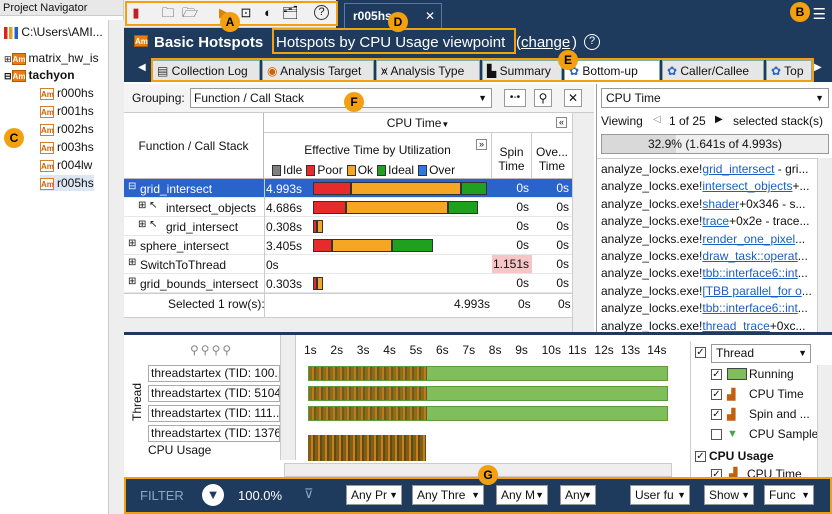 The height and width of the screenshot is (514, 832). What do you see at coordinates (359, 207) in the screenshot?
I see `table-row: ⊞ ↖ intersect_objects 4.686s 0s 0s` at bounding box center [359, 207].